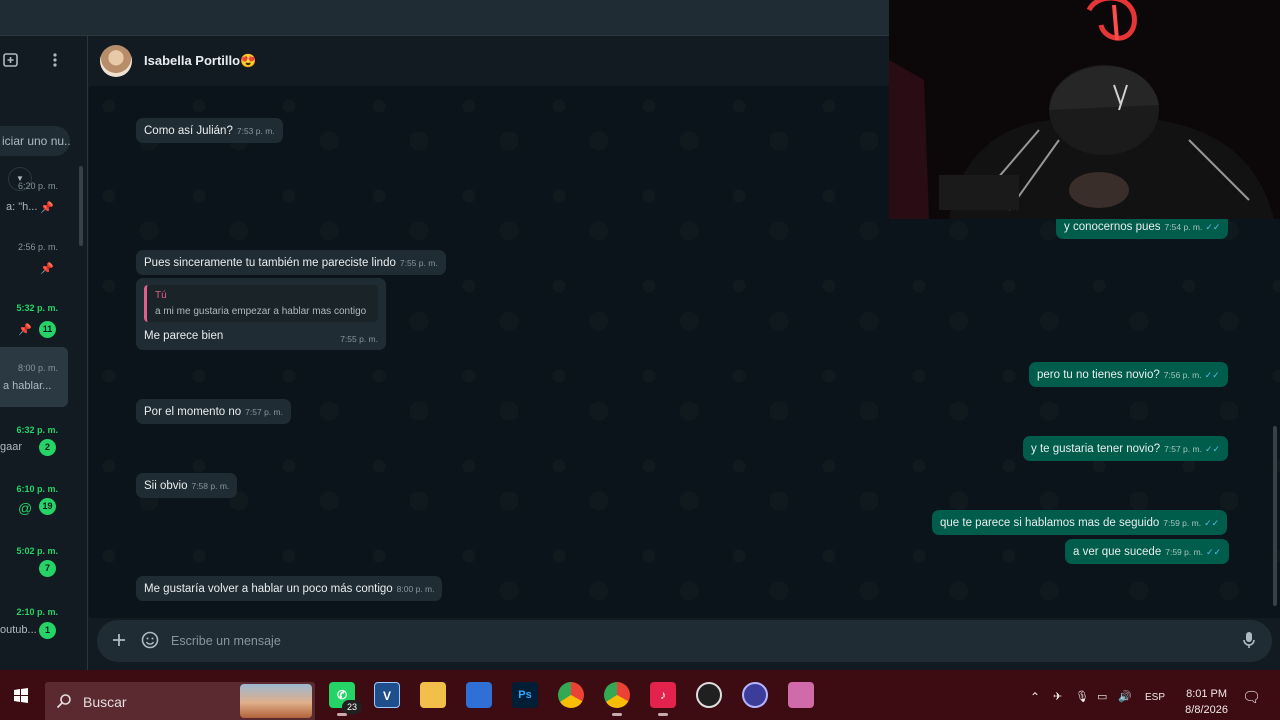 This screenshot has width=1280, height=720. I want to click on message-time: 7:53 p. m., so click(255, 131).